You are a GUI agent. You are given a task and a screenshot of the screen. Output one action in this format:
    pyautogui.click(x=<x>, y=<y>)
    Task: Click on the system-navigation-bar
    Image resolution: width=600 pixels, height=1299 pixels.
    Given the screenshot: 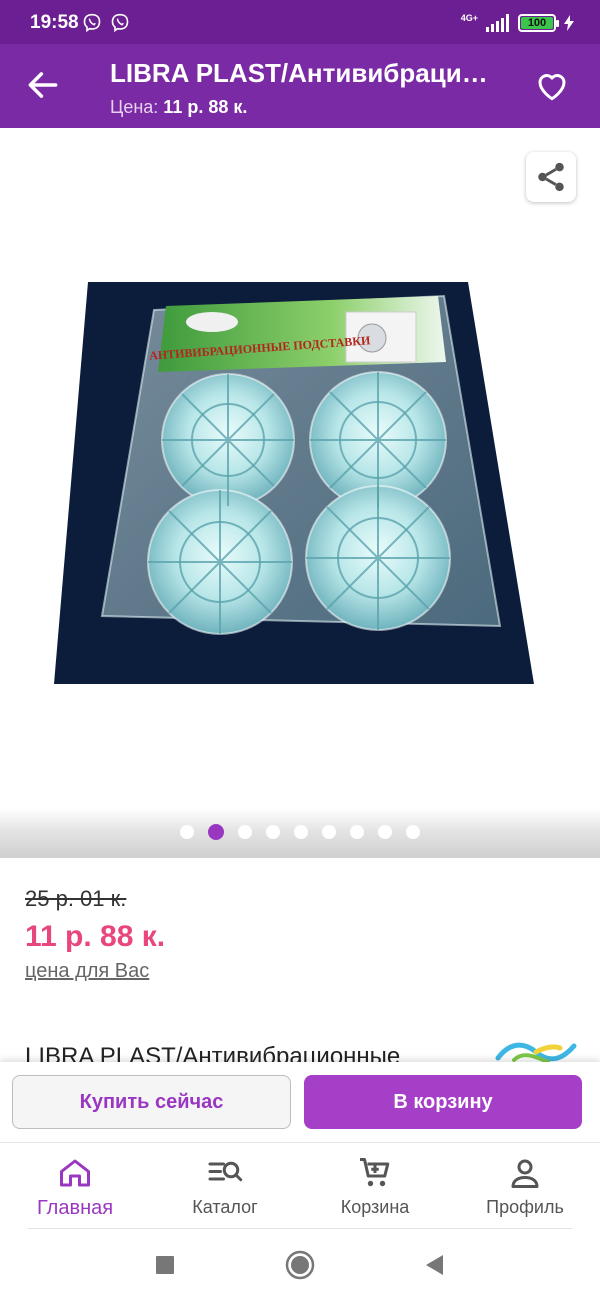 What is the action you would take?
    pyautogui.click(x=300, y=1264)
    